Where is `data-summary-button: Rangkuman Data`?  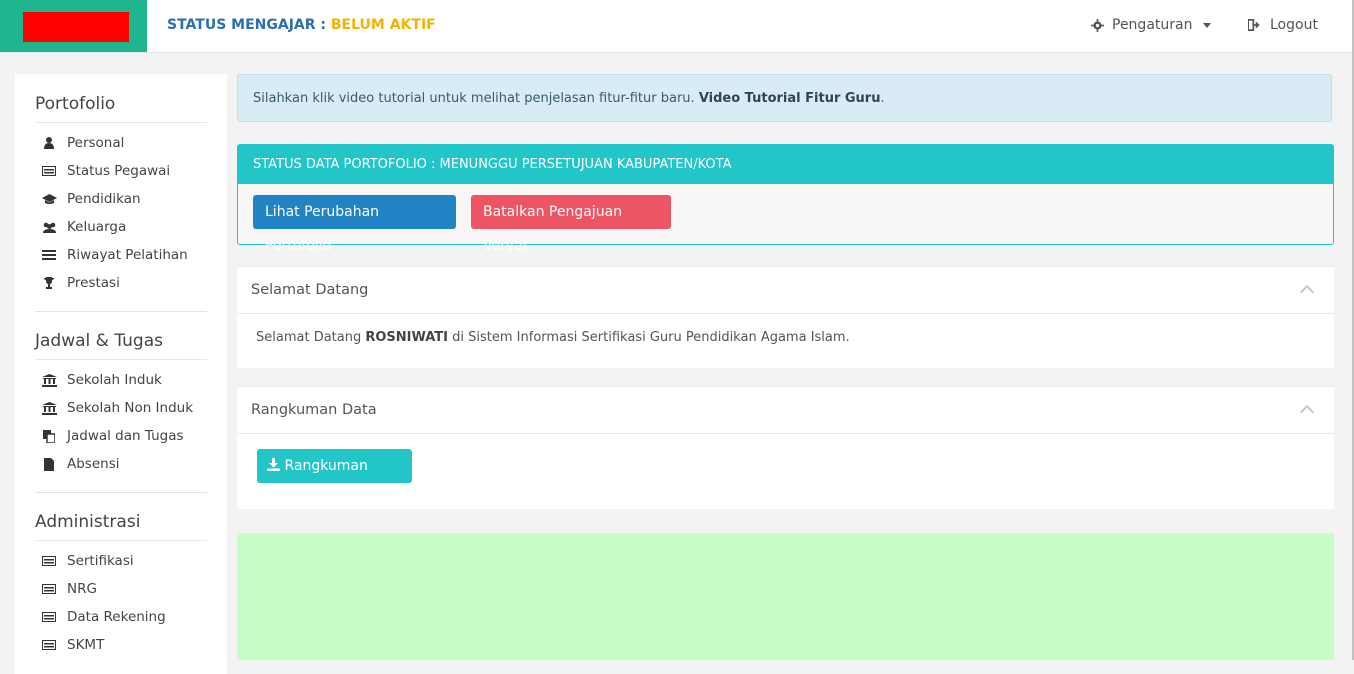 data-summary-button: Rangkuman Data is located at coordinates (334, 478).